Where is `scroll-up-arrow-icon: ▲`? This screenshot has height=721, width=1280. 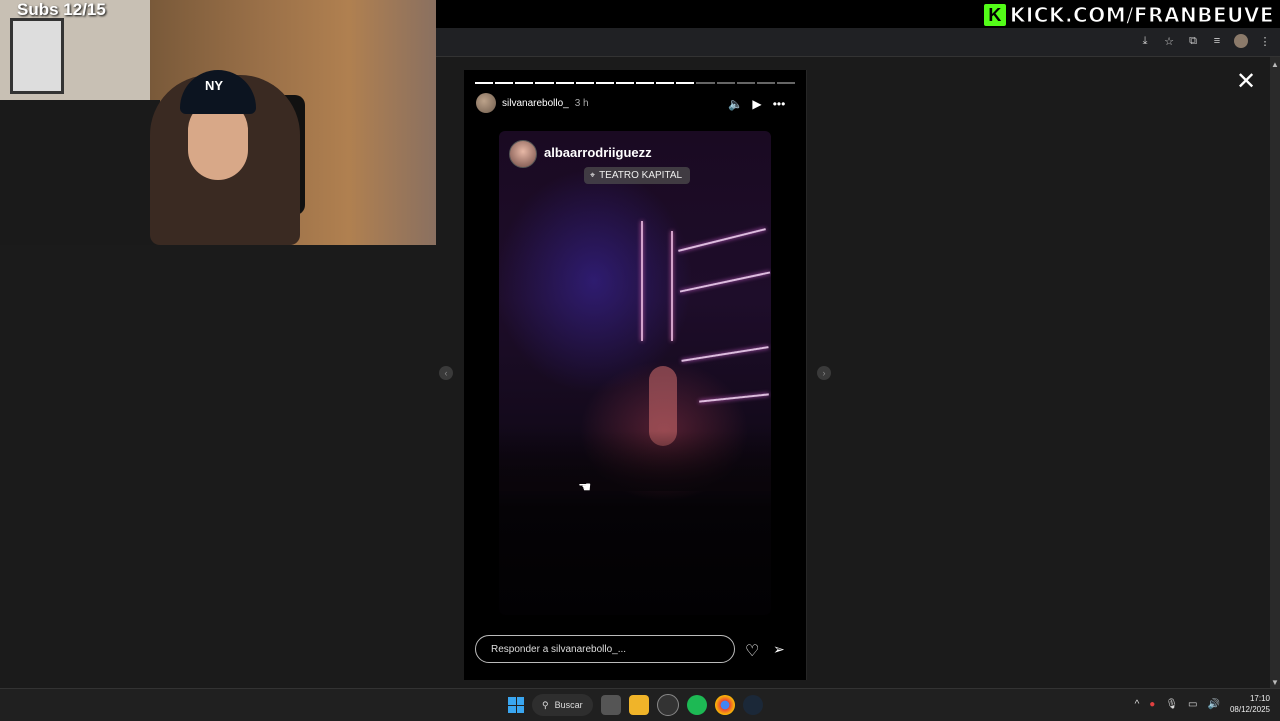 scroll-up-arrow-icon: ▲ is located at coordinates (1275, 64).